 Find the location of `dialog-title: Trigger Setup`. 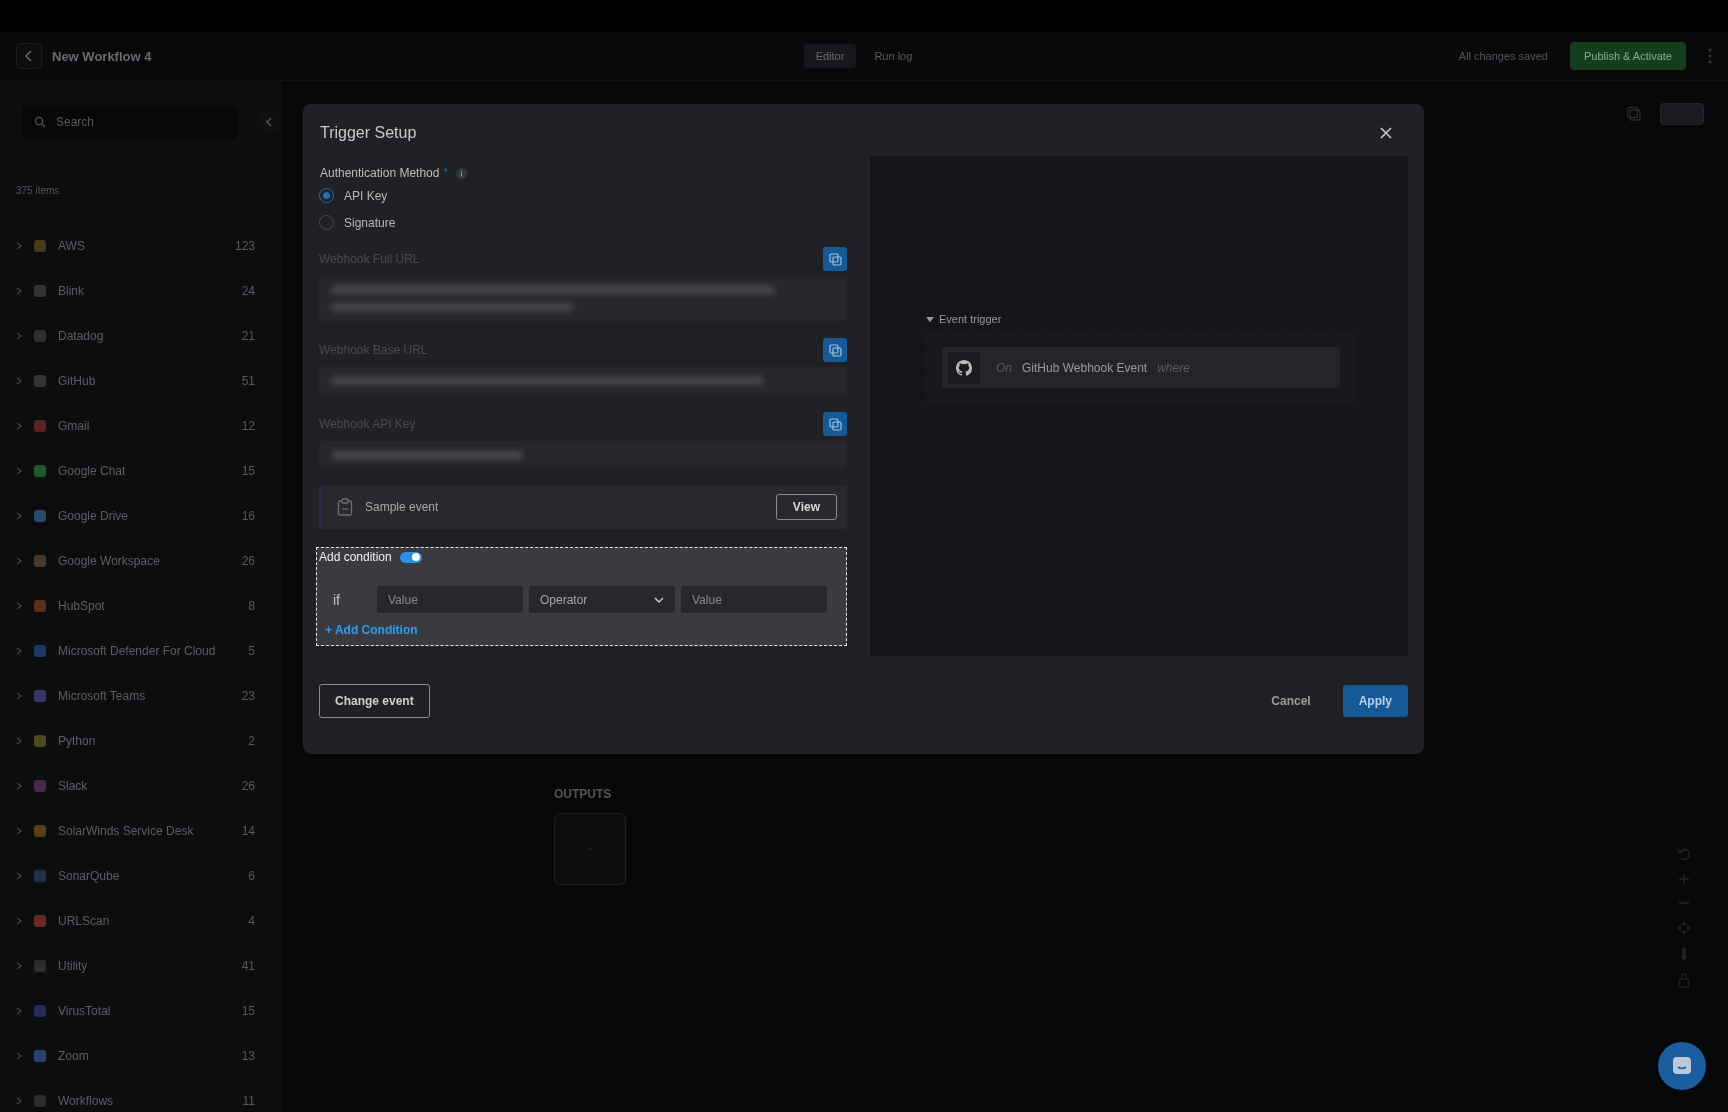

dialog-title: Trigger Setup is located at coordinates (368, 133).